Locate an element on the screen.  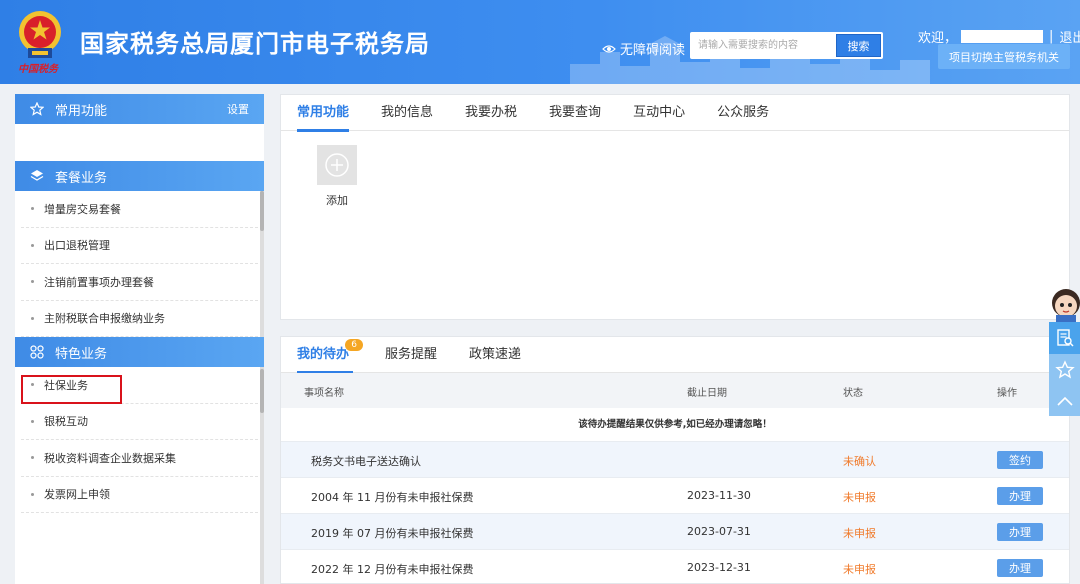
sidebar-item-label: 银税互动 is located at coordinates (66, 422).